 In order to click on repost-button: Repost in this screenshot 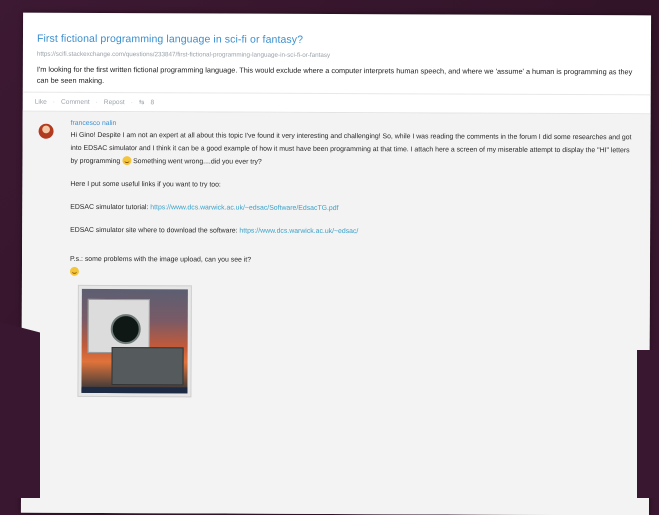, I will do `click(114, 101)`.